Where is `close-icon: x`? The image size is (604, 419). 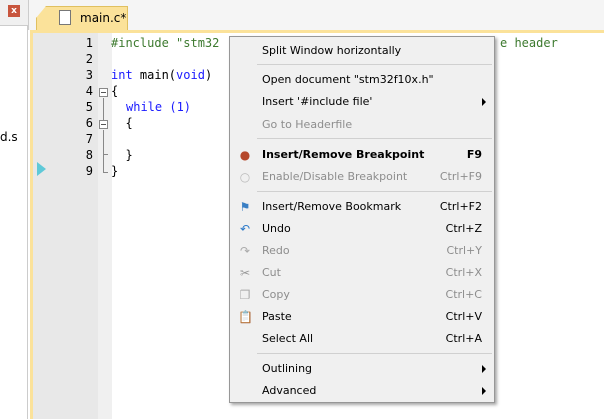 close-icon: x is located at coordinates (14, 11).